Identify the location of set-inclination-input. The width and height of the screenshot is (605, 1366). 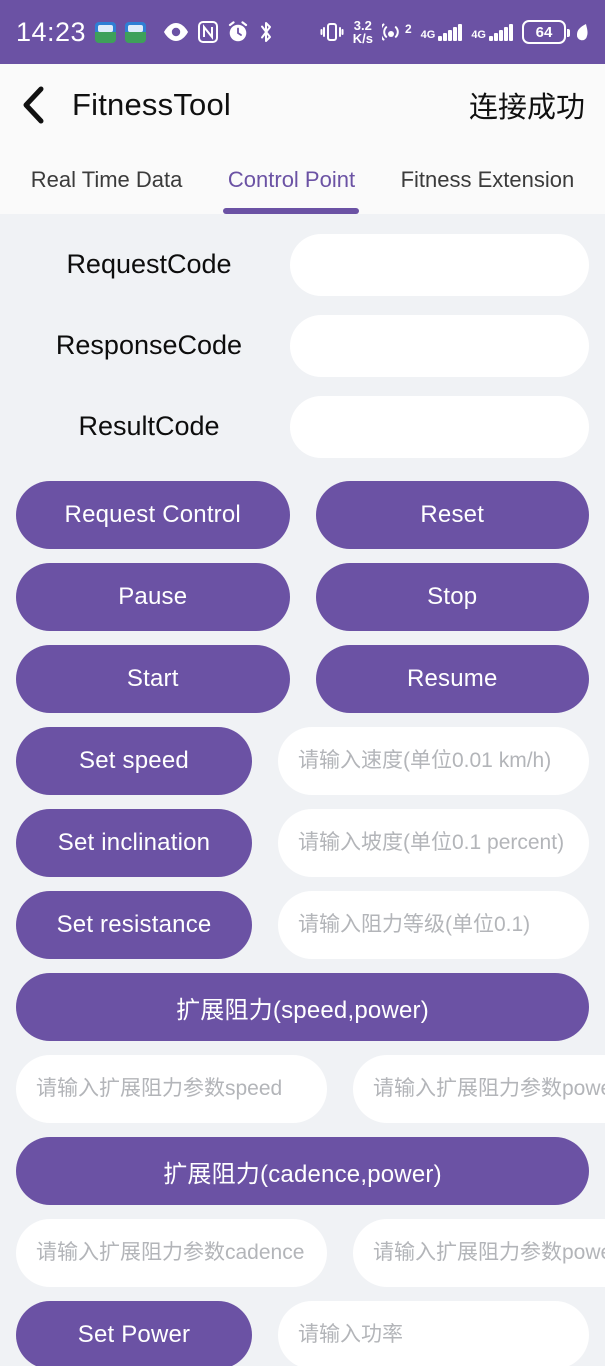
(433, 843).